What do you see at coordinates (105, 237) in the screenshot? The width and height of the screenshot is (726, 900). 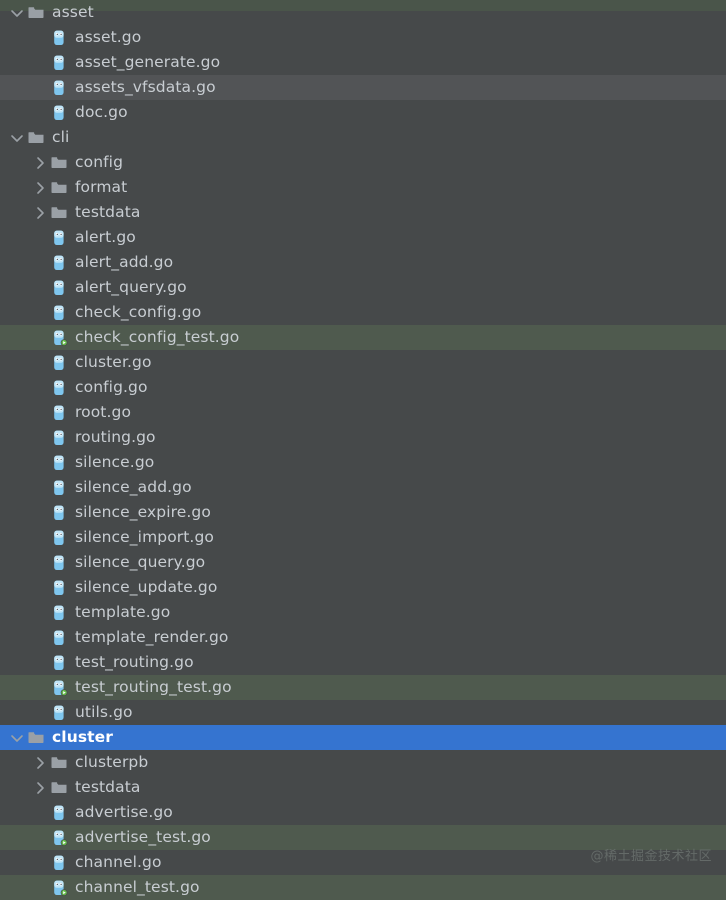 I see `file-name-label: alert.go` at bounding box center [105, 237].